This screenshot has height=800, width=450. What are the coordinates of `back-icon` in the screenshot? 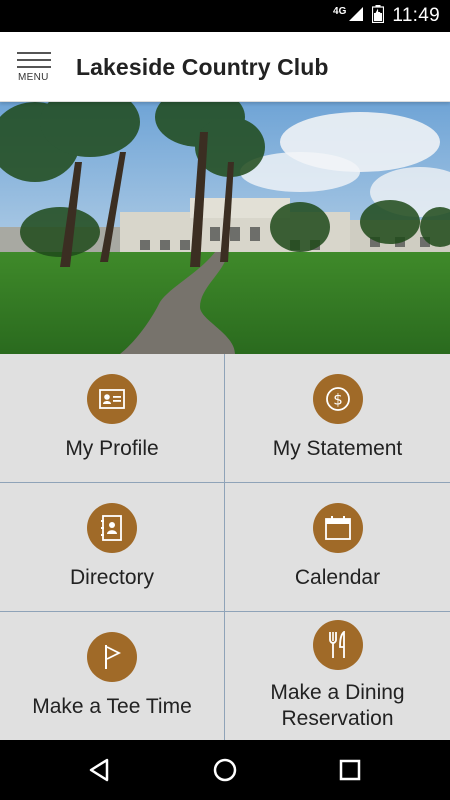 It's located at (100, 770).